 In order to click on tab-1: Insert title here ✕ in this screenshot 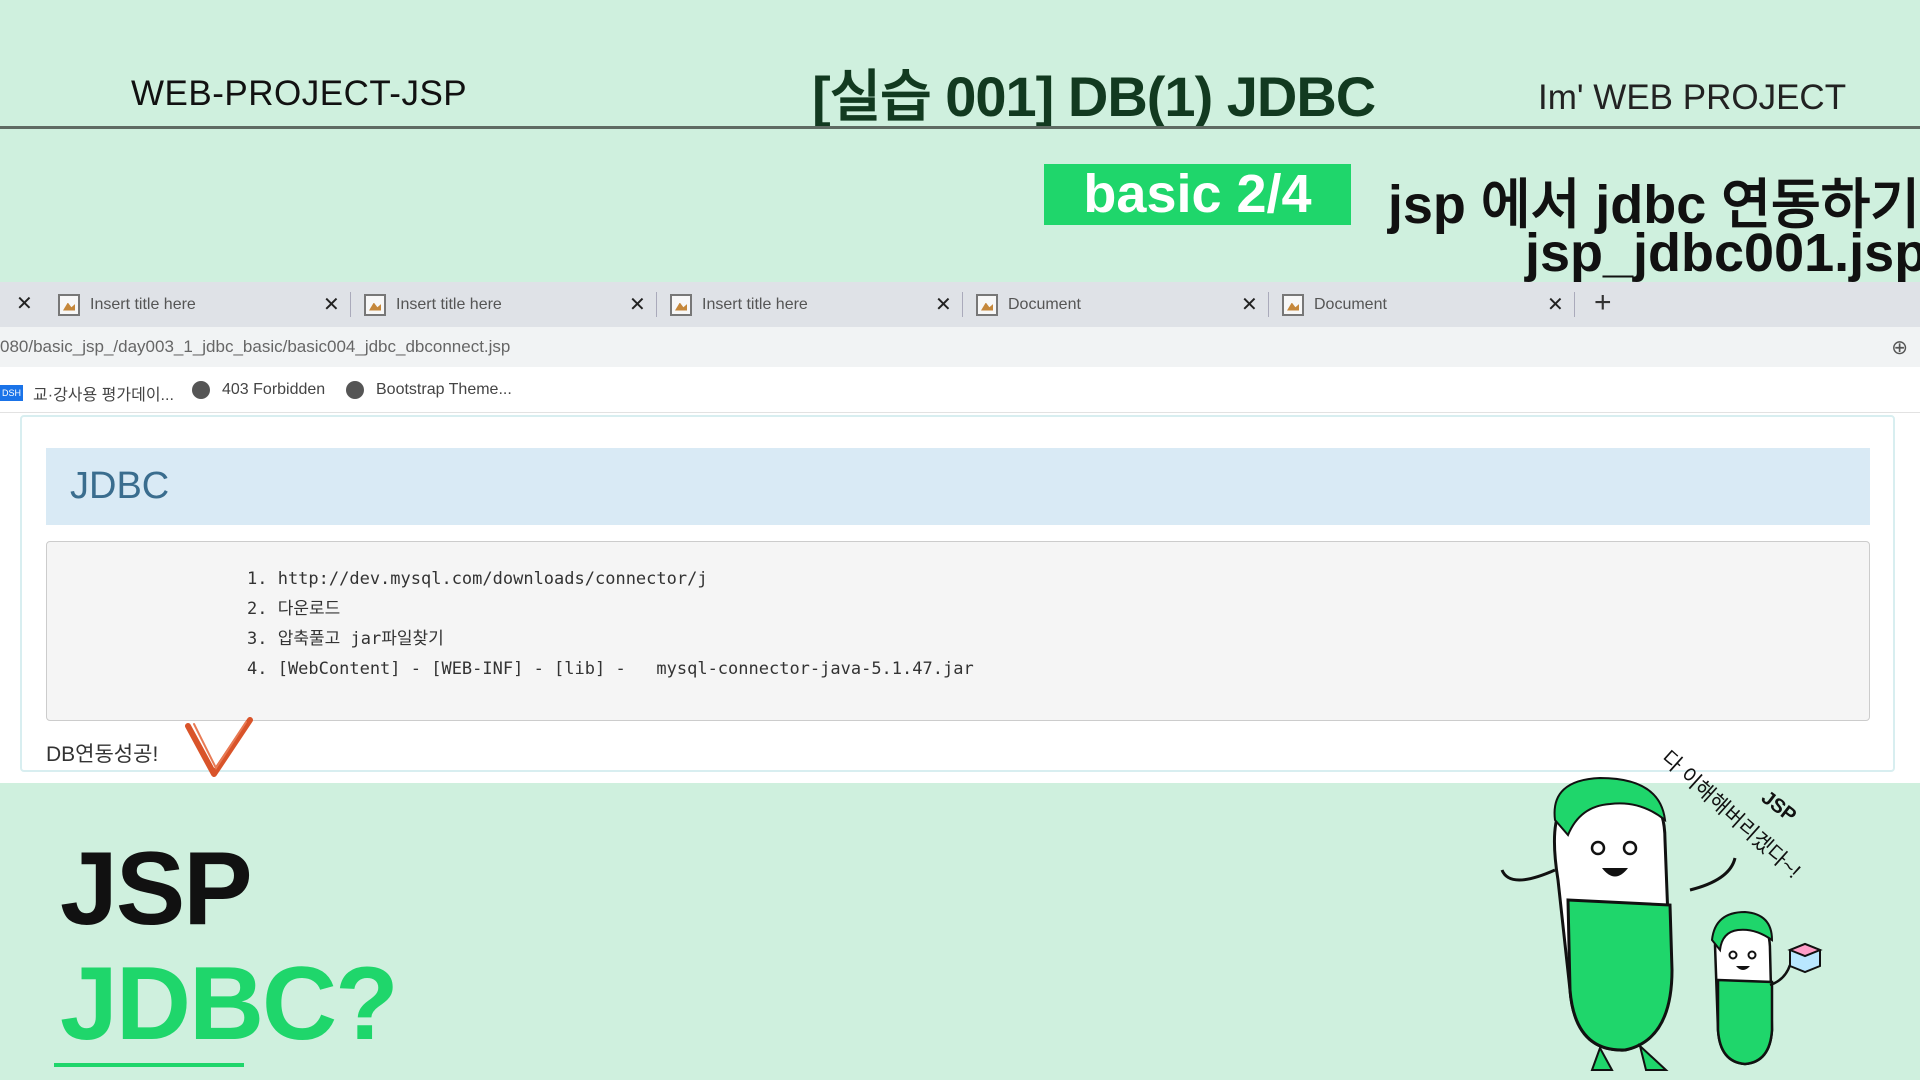, I will do `click(208, 304)`.